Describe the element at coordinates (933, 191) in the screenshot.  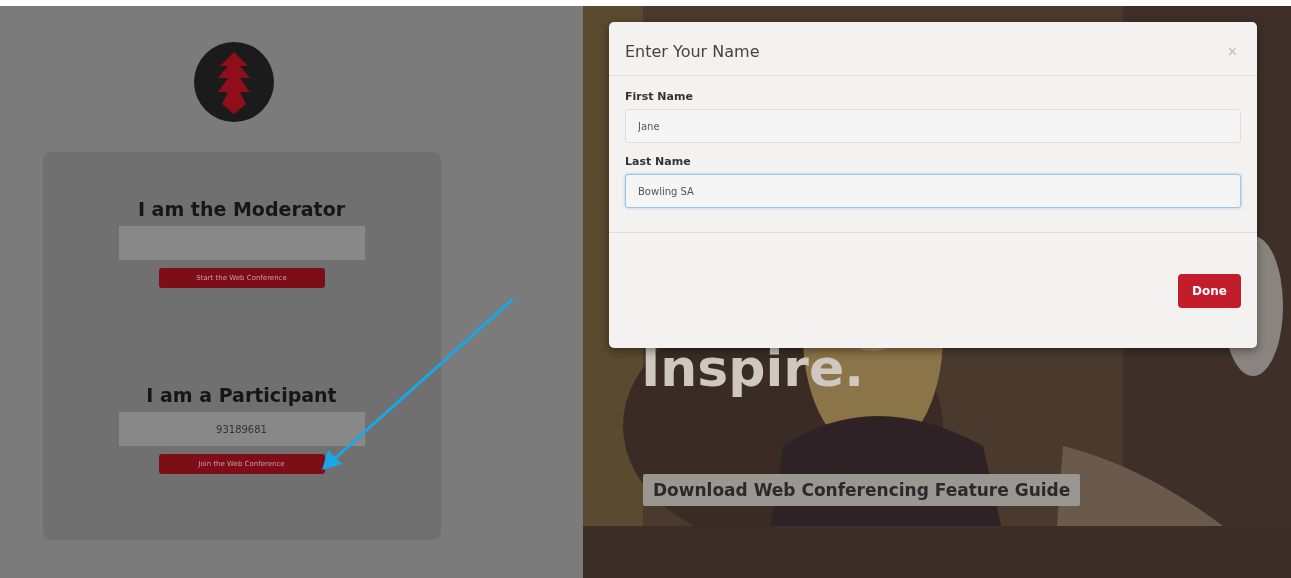
I see `input-field: Bowling SA` at that location.